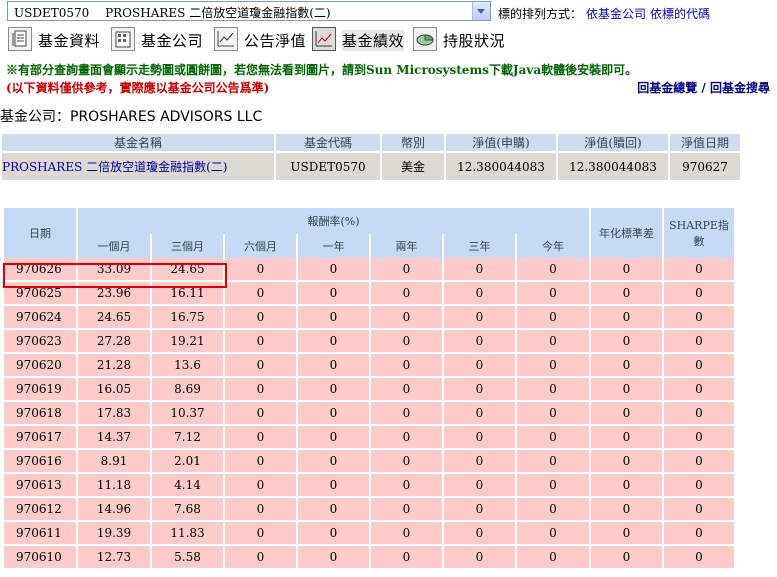  Describe the element at coordinates (40, 342) in the screenshot. I see `row-date: 970623` at that location.